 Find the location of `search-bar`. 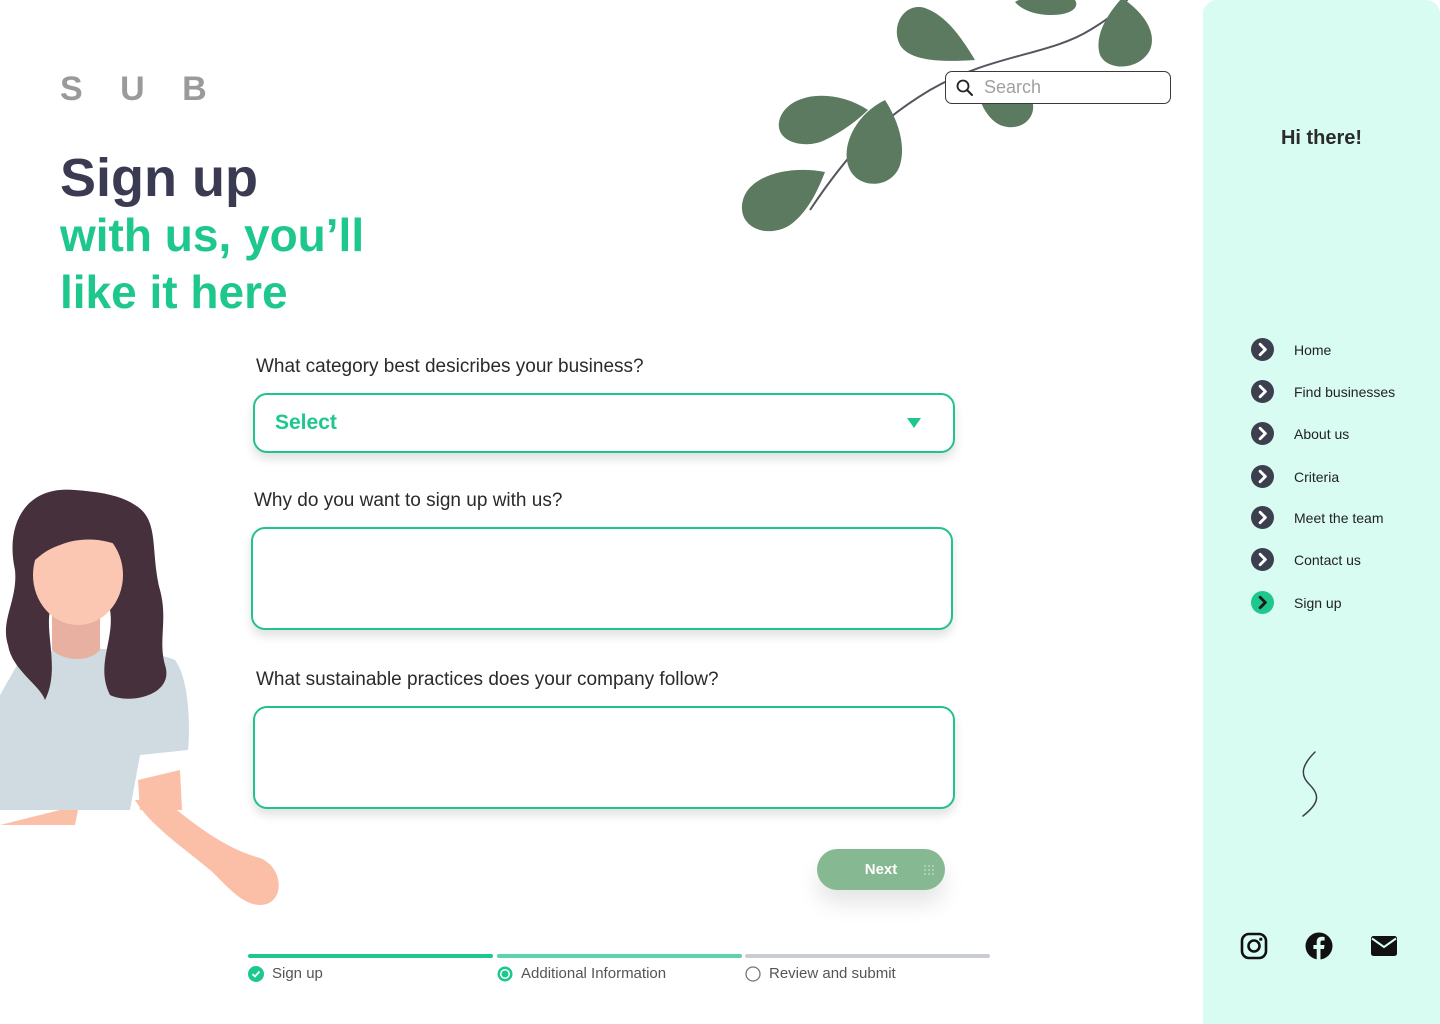

search-bar is located at coordinates (1058, 87).